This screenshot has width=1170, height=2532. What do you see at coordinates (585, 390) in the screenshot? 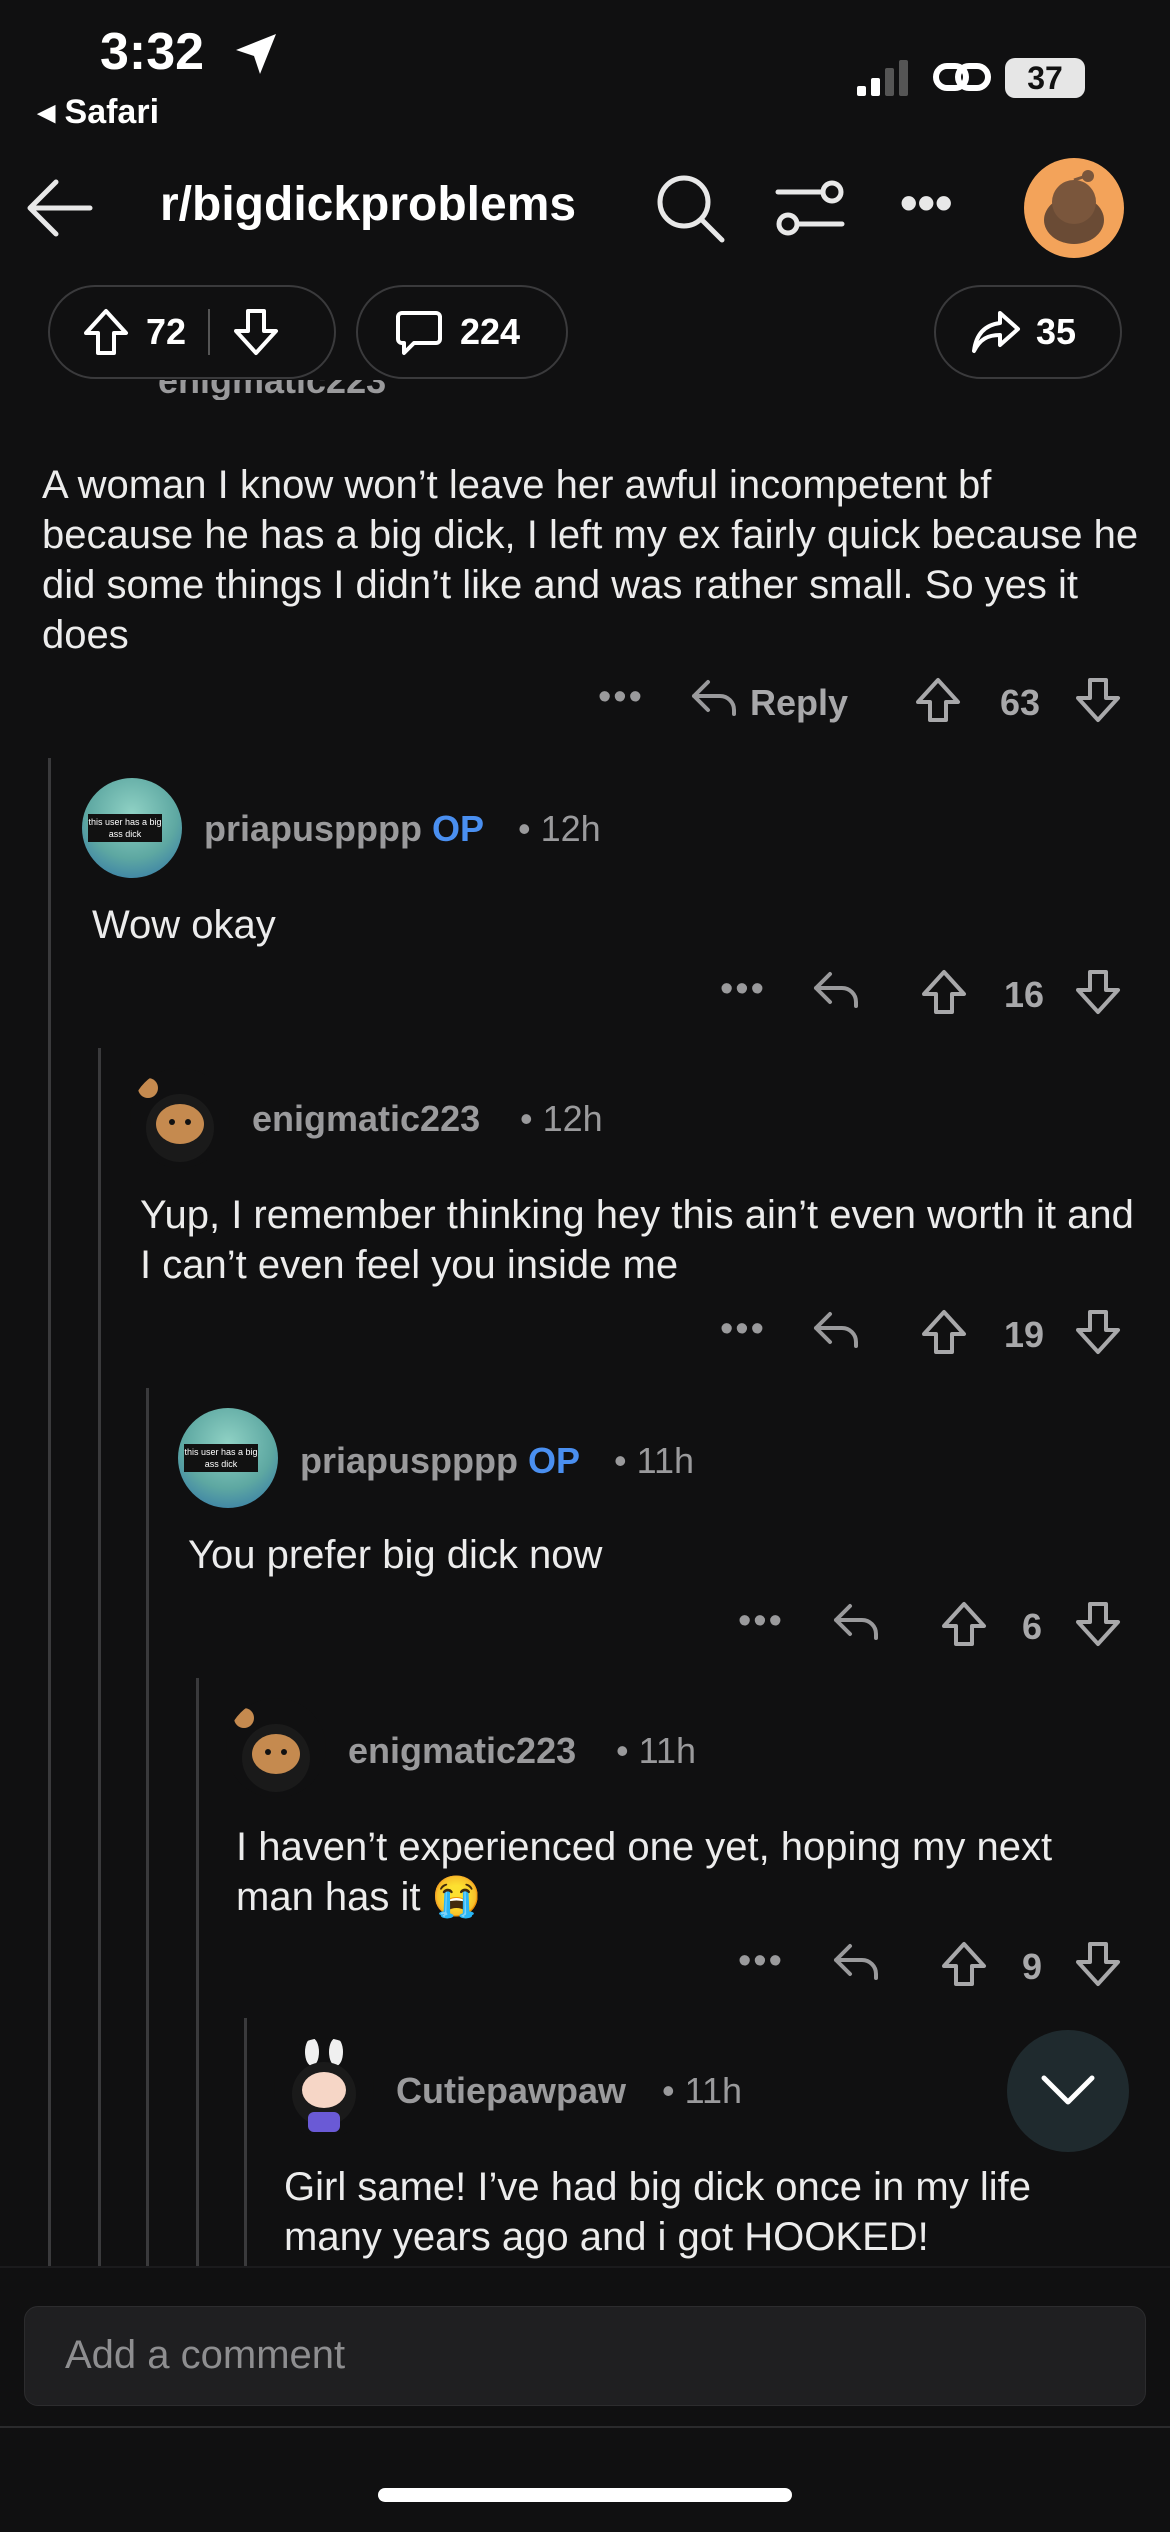
I see `comment-header-clipped: enigmatic223` at bounding box center [585, 390].